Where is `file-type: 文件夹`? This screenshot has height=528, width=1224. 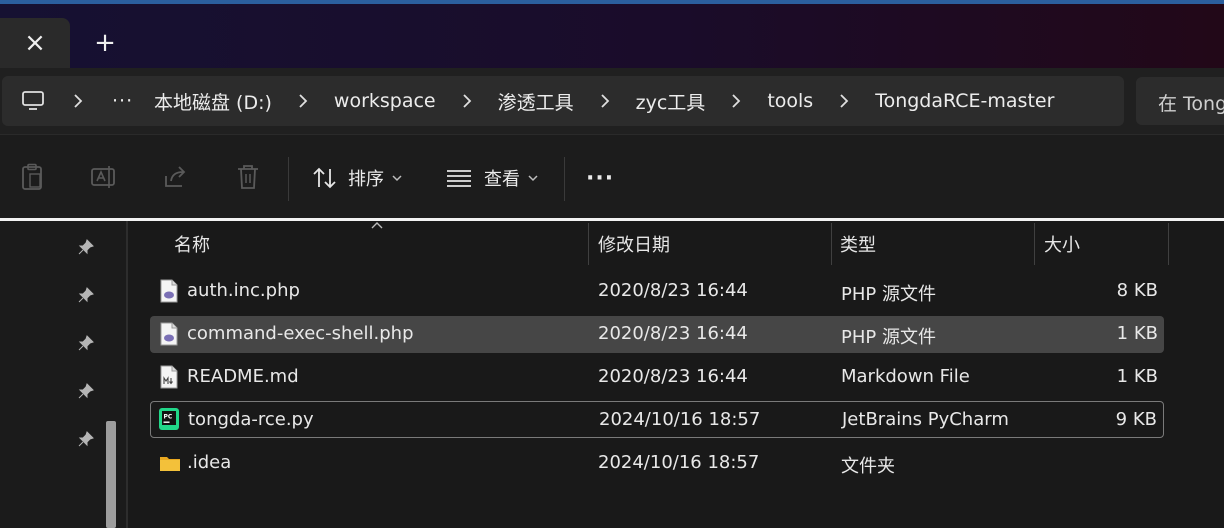 file-type: 文件夹 is located at coordinates (868, 466).